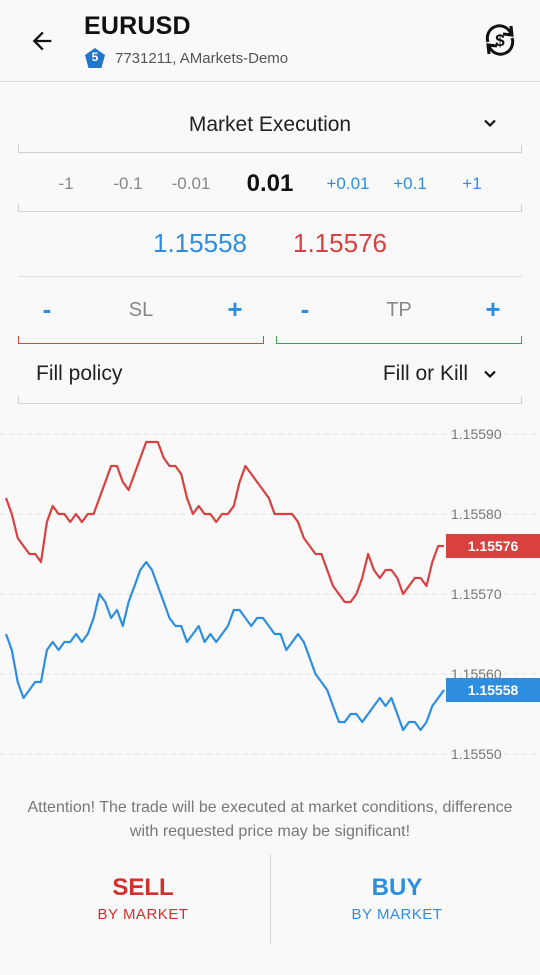 Image resolution: width=540 pixels, height=975 pixels. What do you see at coordinates (200, 243) in the screenshot?
I see `bid-price: 1.15558` at bounding box center [200, 243].